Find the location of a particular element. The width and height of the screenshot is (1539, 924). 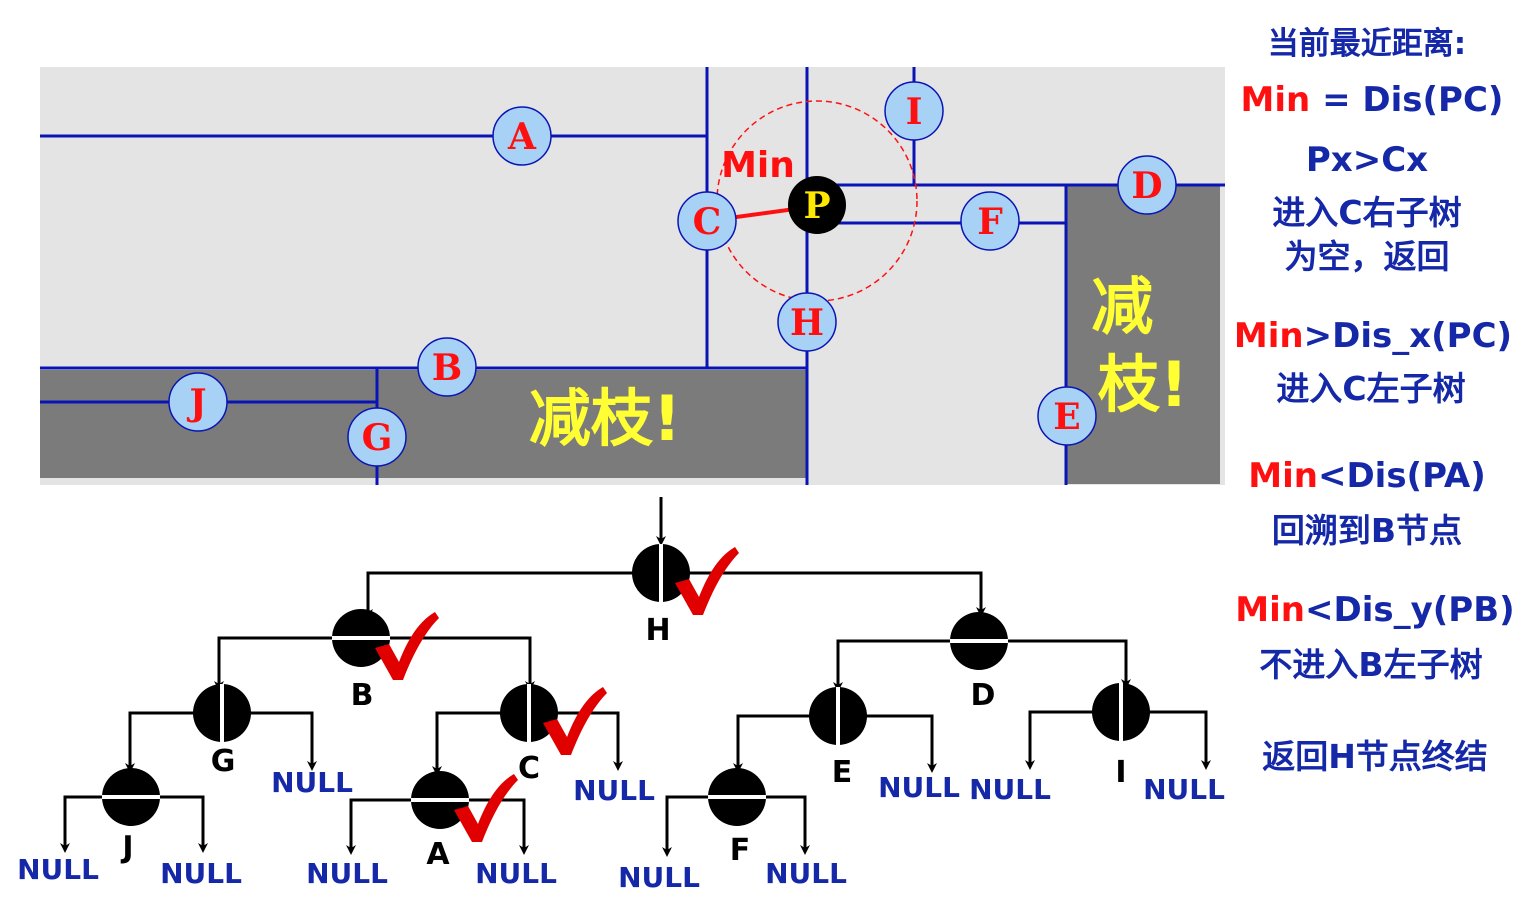

map-point-h: H is located at coordinates (807, 322).